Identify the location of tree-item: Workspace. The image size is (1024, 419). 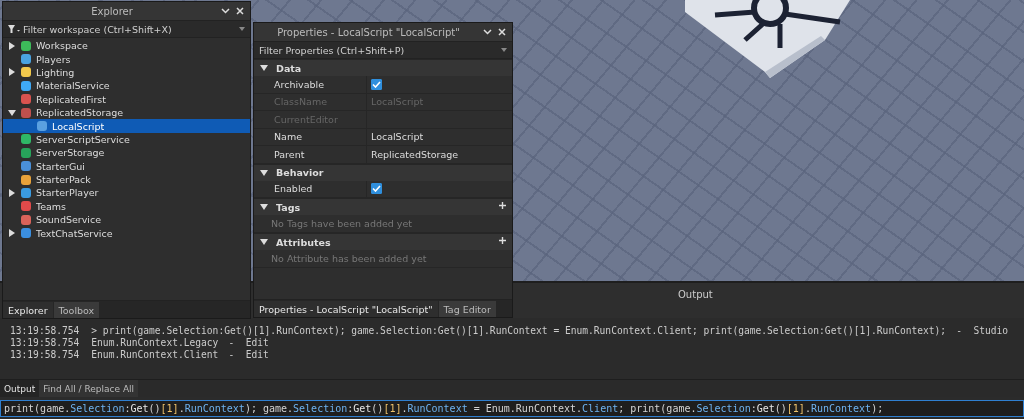
(126, 46).